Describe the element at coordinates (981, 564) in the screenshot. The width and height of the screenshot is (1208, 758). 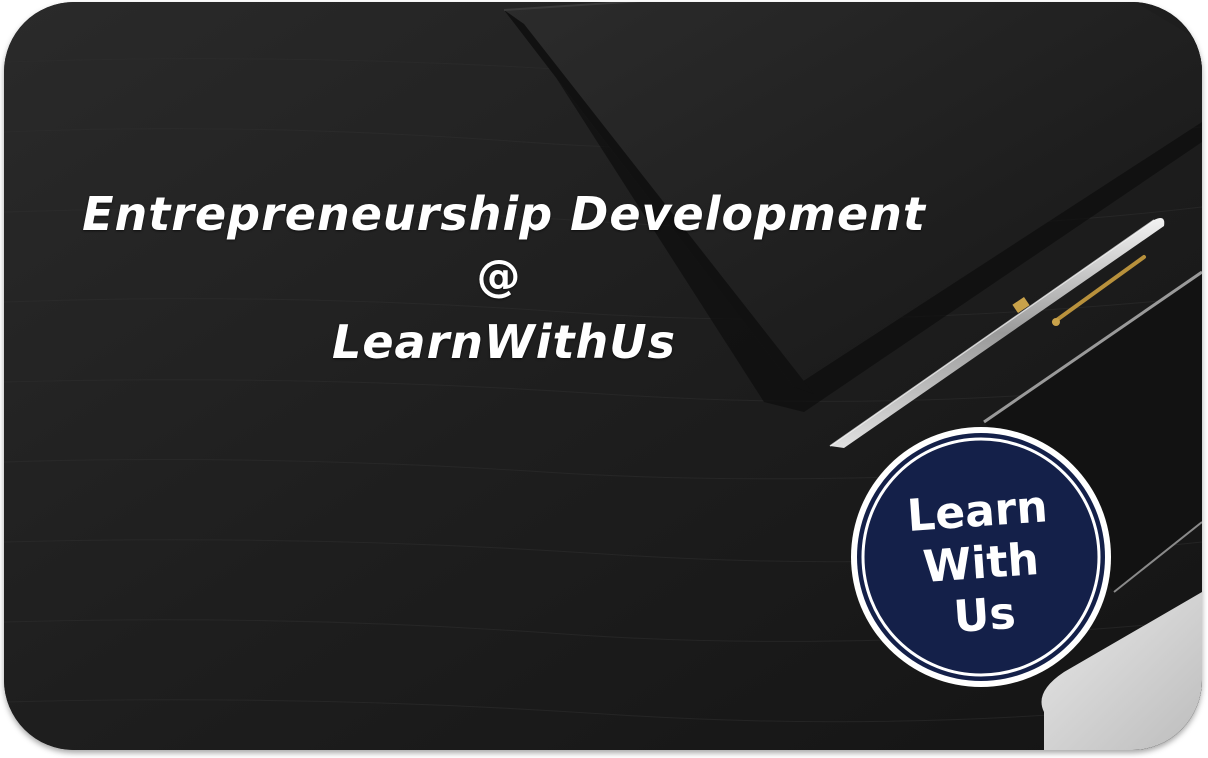
I see `logo-text: Learn With Us` at that location.